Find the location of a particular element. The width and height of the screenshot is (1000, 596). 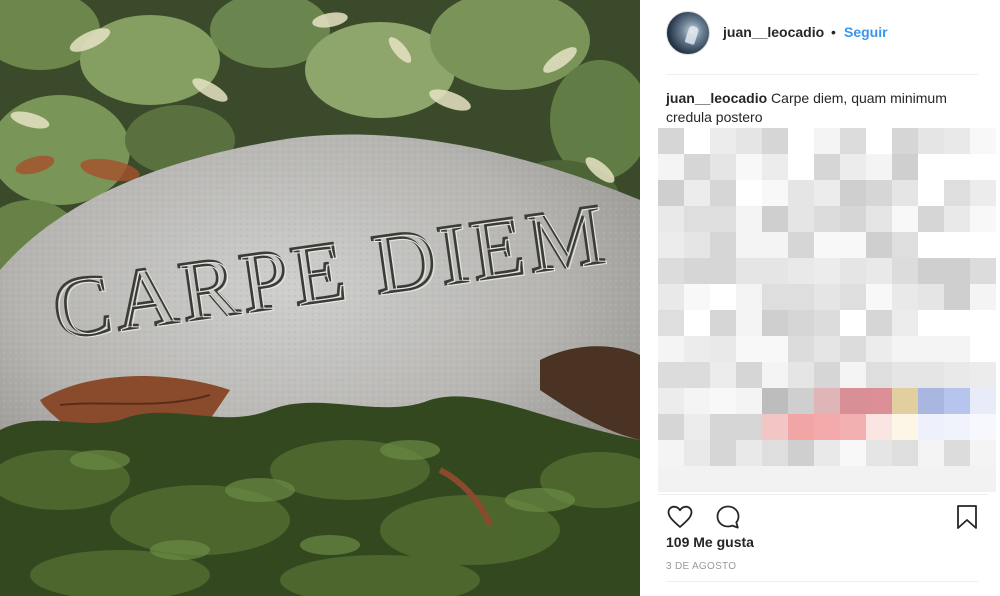

likes-count: 109 Me gusta is located at coordinates (710, 542).